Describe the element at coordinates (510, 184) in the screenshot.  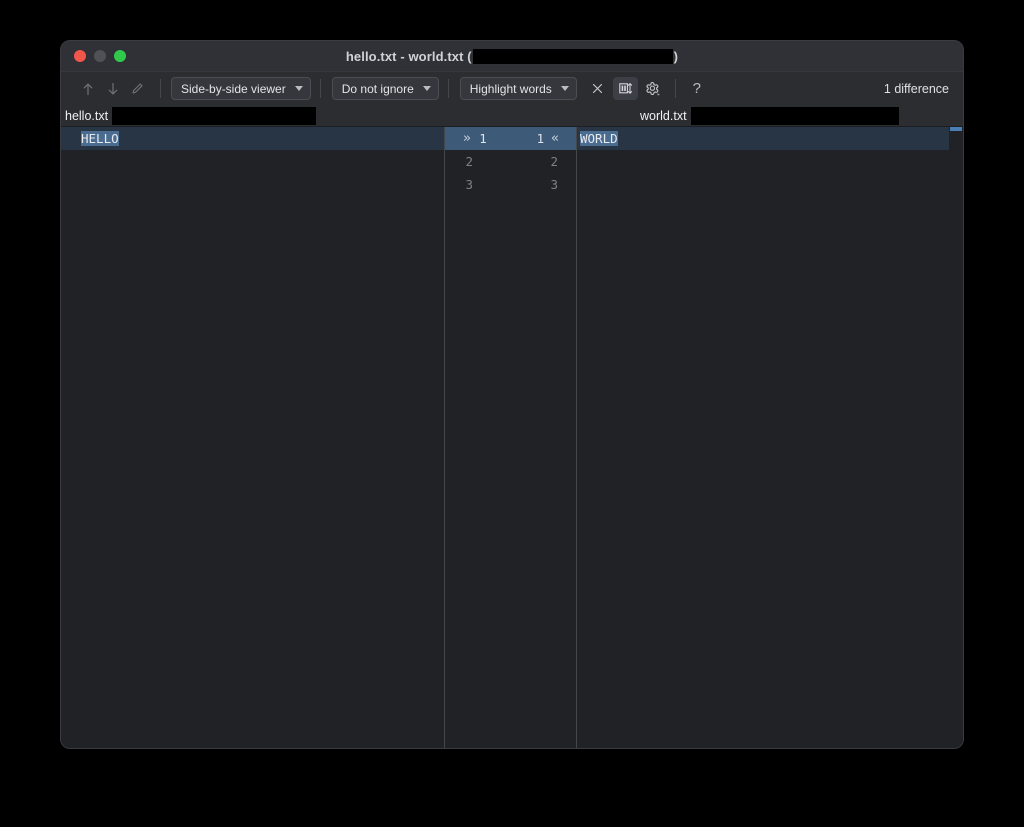
I see `gutter-row-3: 3 3` at that location.